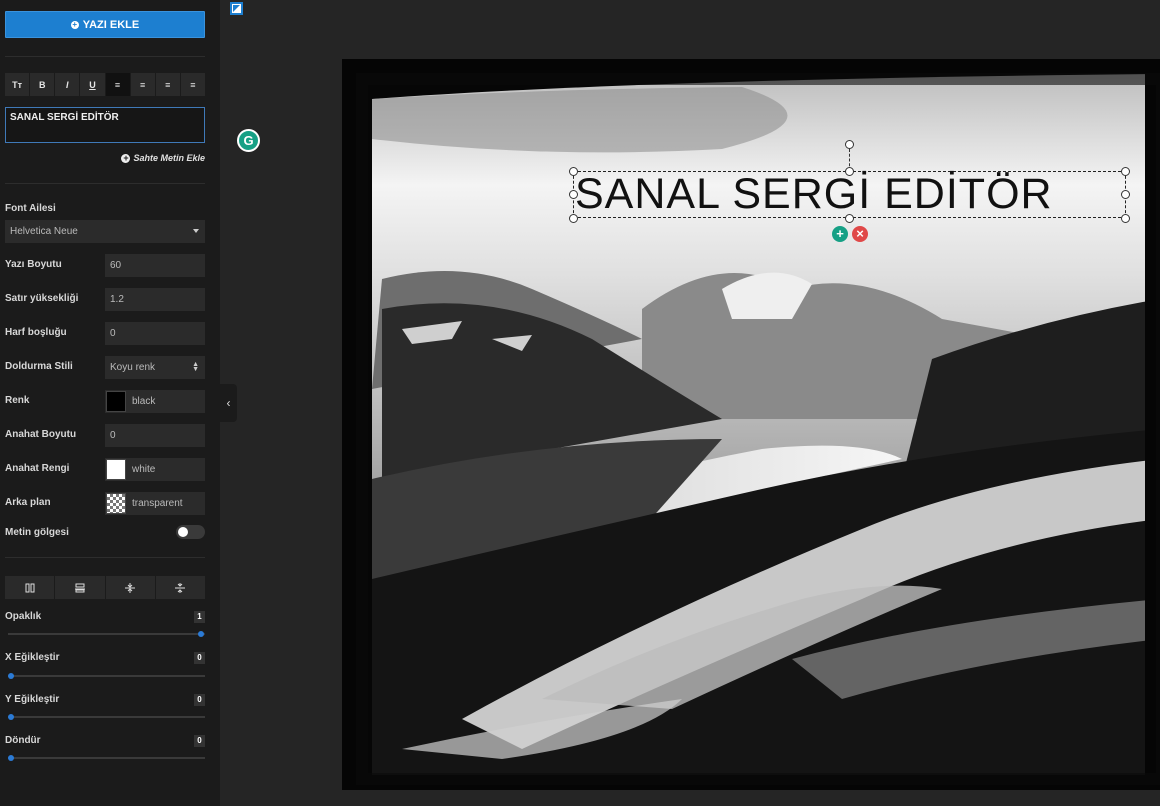  Describe the element at coordinates (573, 171) in the screenshot. I see `resize-handle-top-left` at that location.